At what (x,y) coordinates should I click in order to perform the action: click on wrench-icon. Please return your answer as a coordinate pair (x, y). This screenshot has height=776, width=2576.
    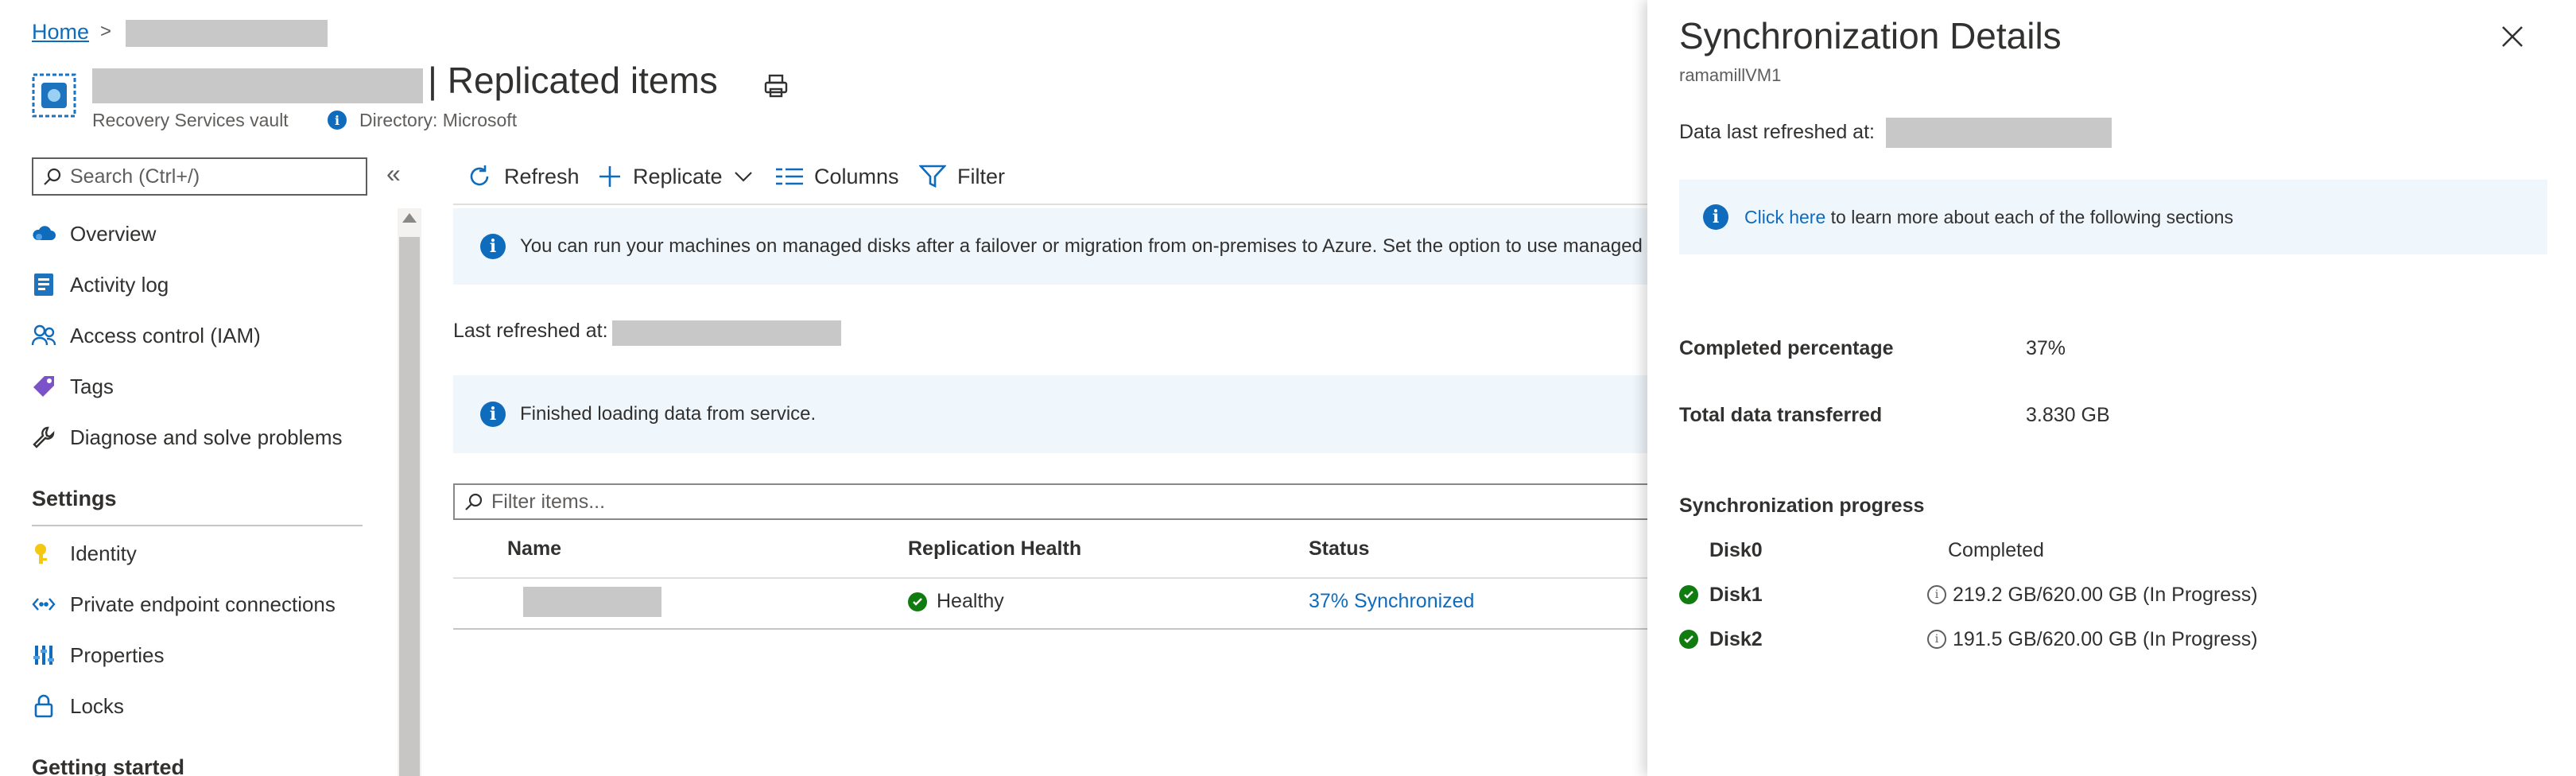
    Looking at the image, I should click on (43, 437).